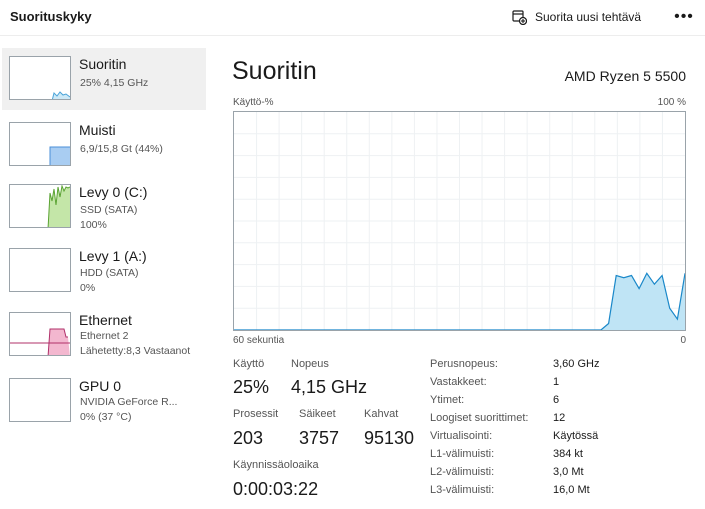 This screenshot has width=705, height=509. I want to click on sidebar-item-label: GPU 0, so click(100, 386).